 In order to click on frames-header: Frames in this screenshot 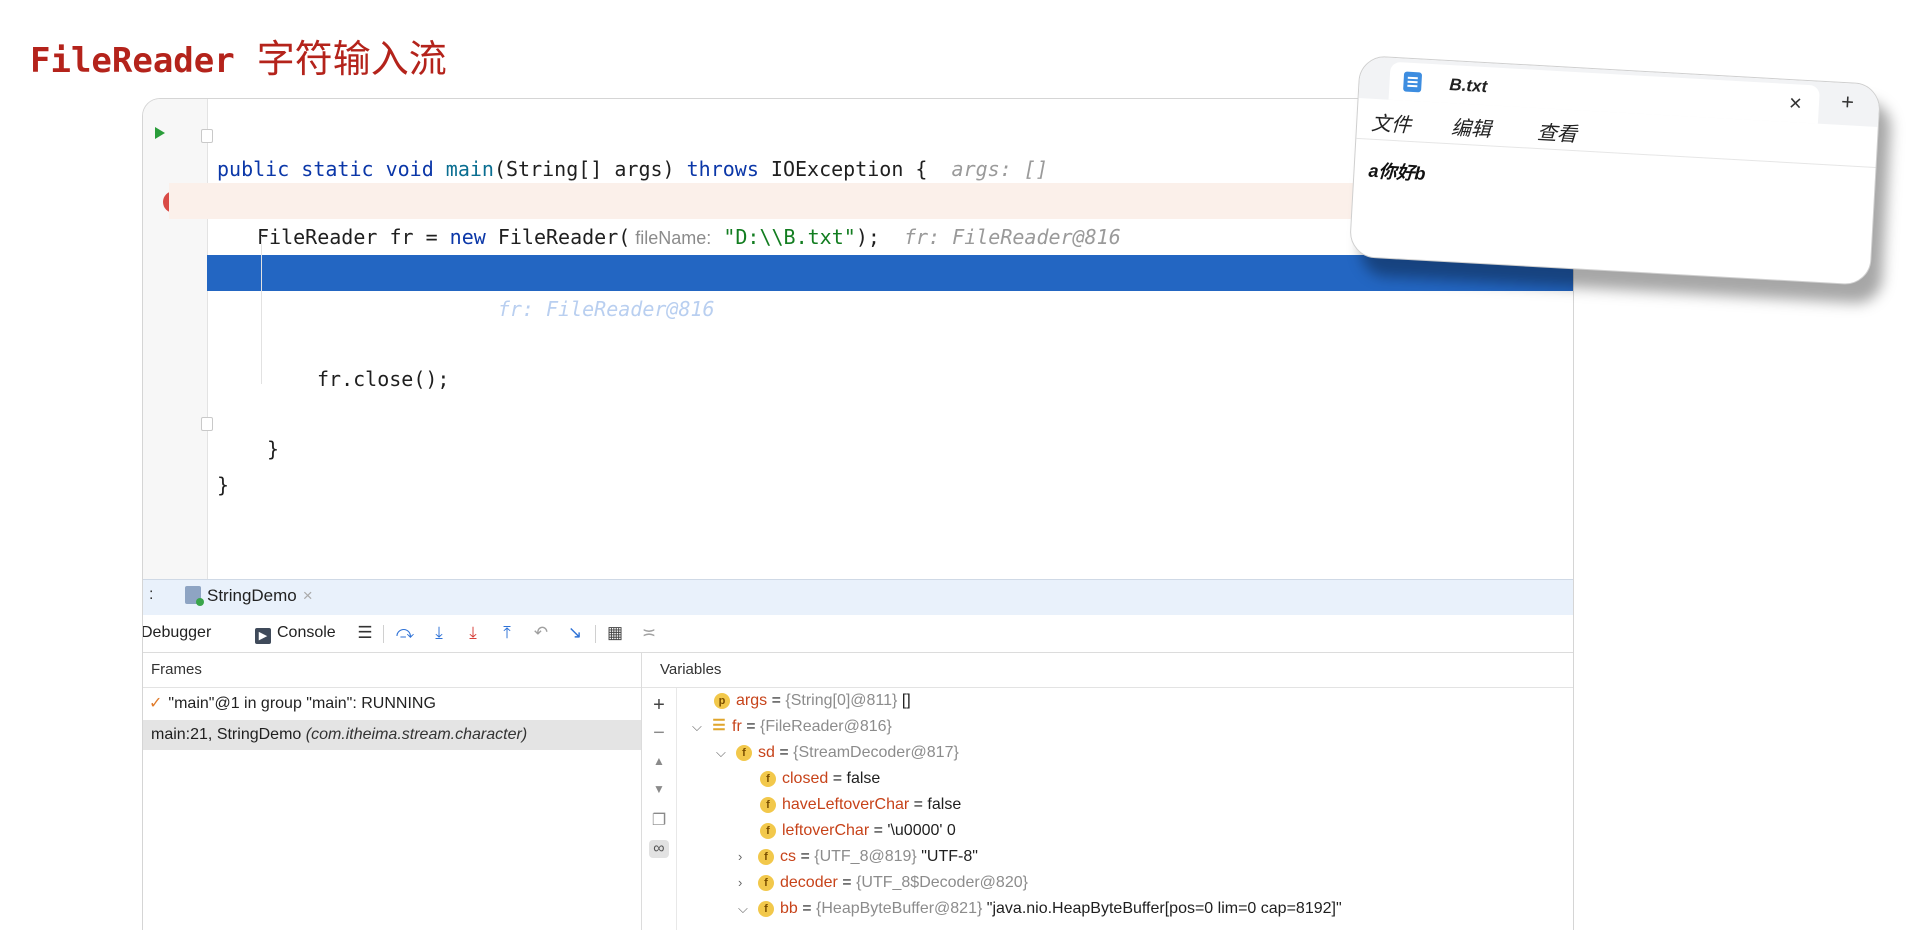, I will do `click(392, 670)`.